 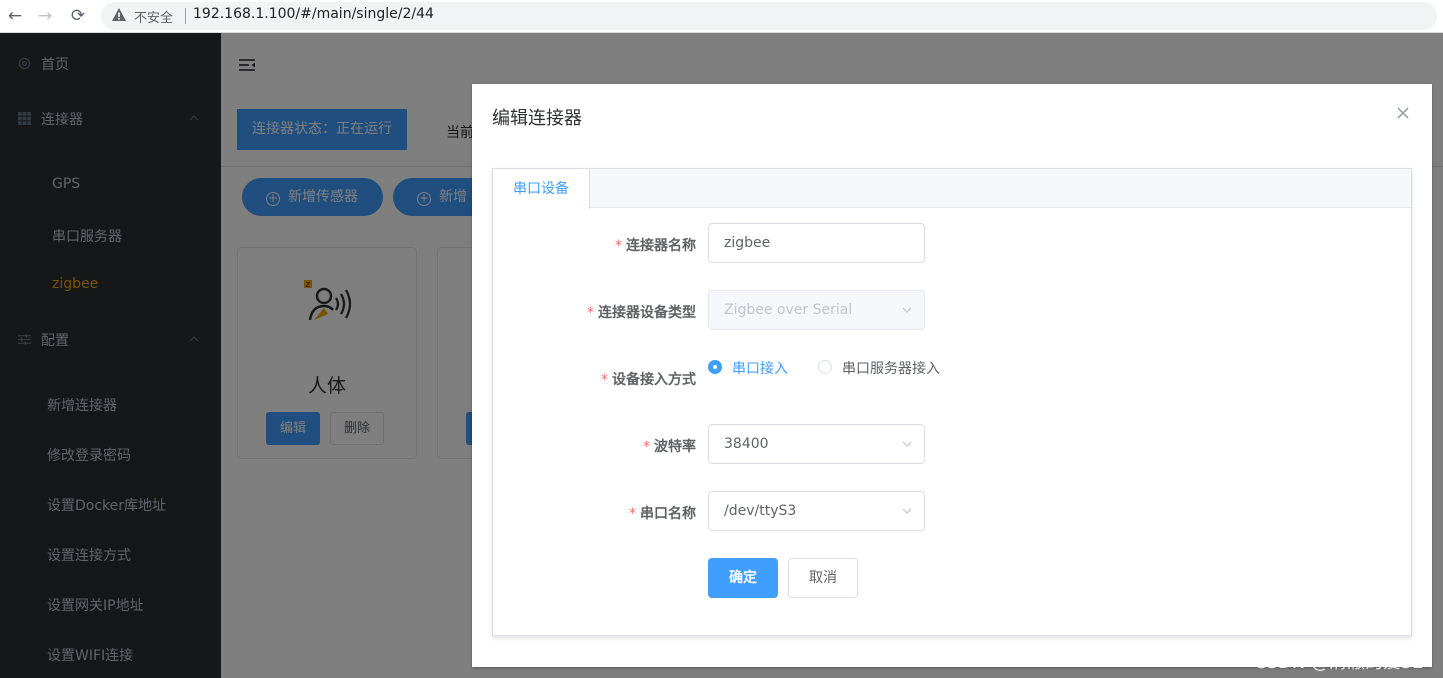 What do you see at coordinates (661, 246) in the screenshot?
I see `name-label-text: 连接器名称` at bounding box center [661, 246].